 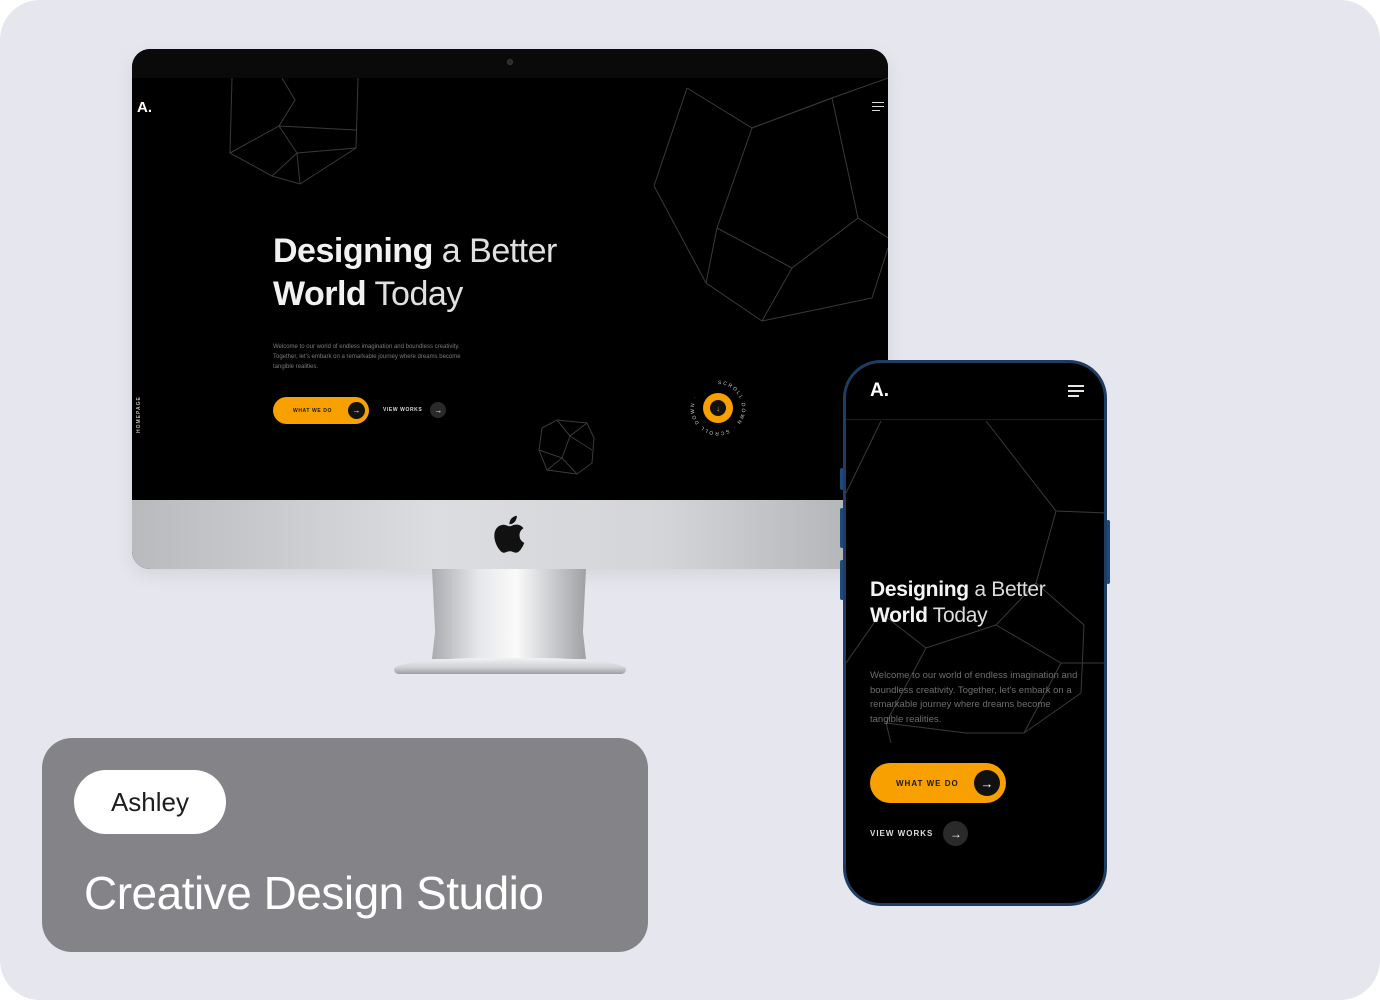 I want to click on scroll-ring: ↓, so click(x=718, y=408).